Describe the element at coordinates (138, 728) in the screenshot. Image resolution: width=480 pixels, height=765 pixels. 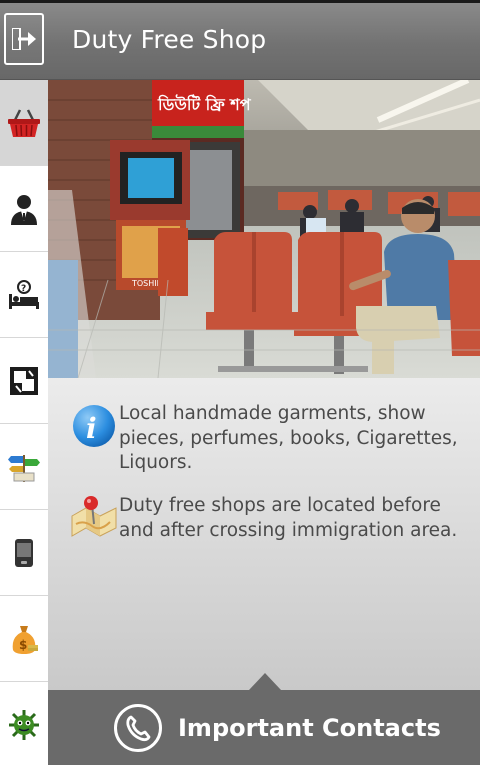
I see `phone-icon` at that location.